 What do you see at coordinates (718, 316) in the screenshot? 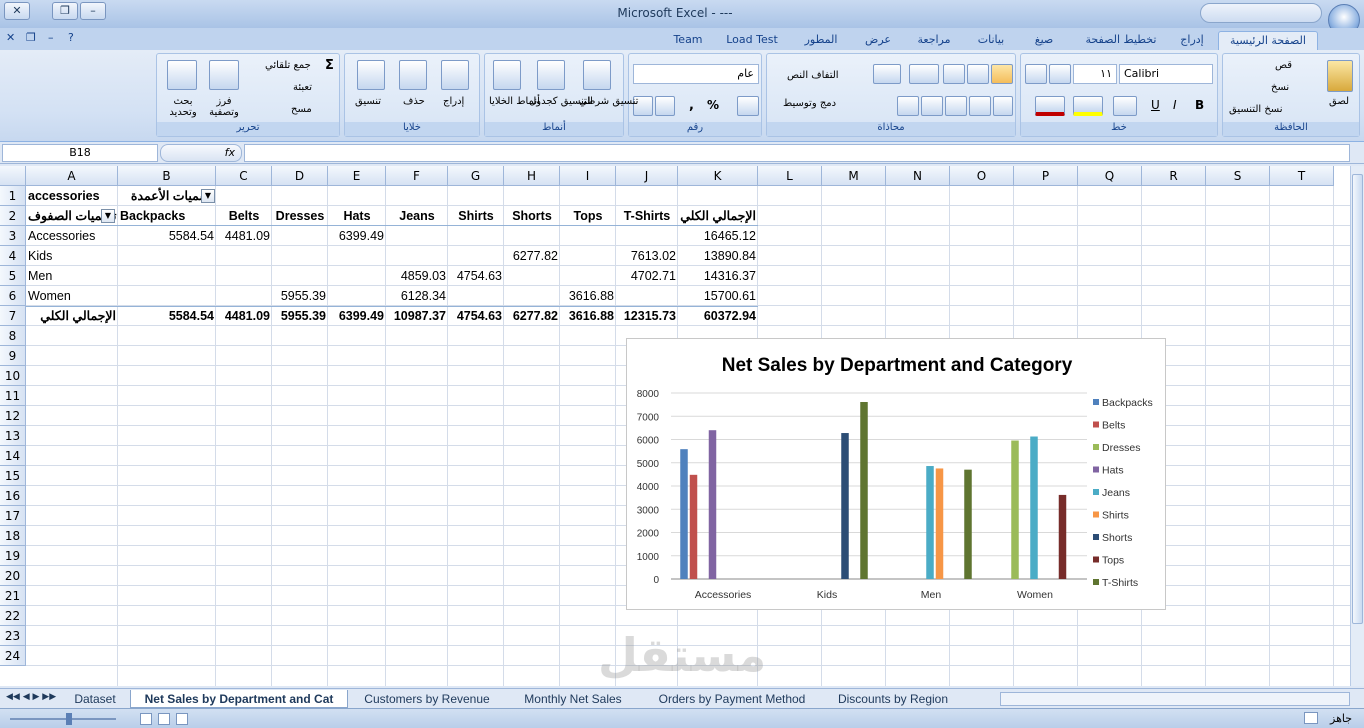
I see `pivot-total-value: 60372.94` at bounding box center [718, 316].